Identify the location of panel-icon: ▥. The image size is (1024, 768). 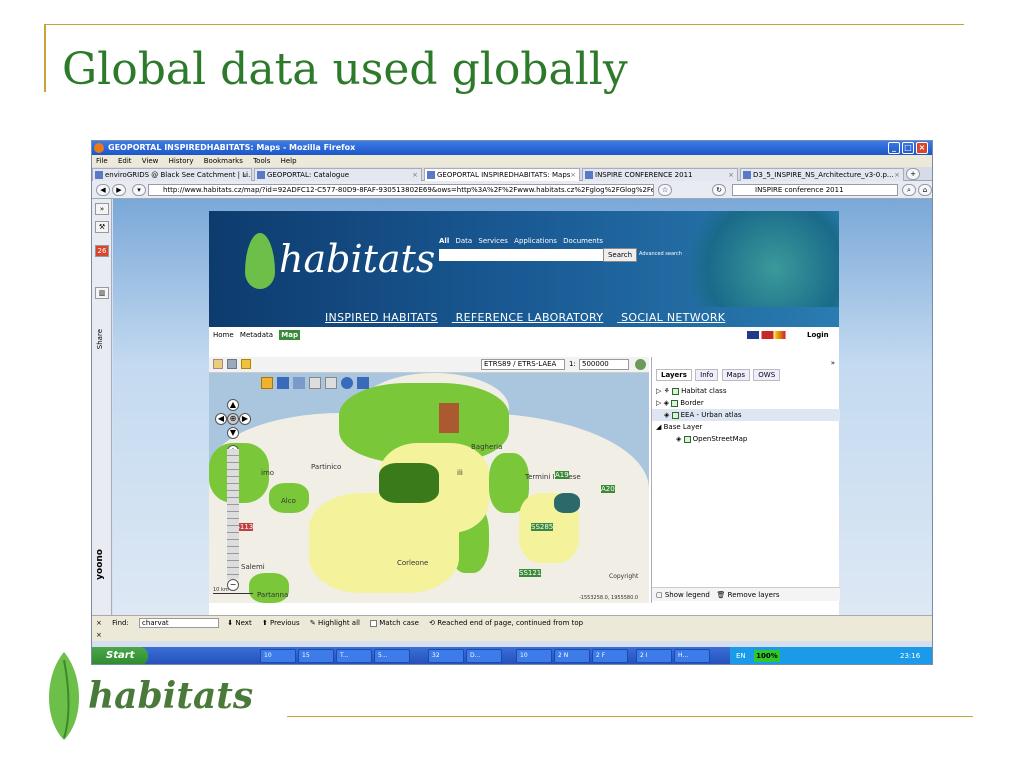
(102, 293).